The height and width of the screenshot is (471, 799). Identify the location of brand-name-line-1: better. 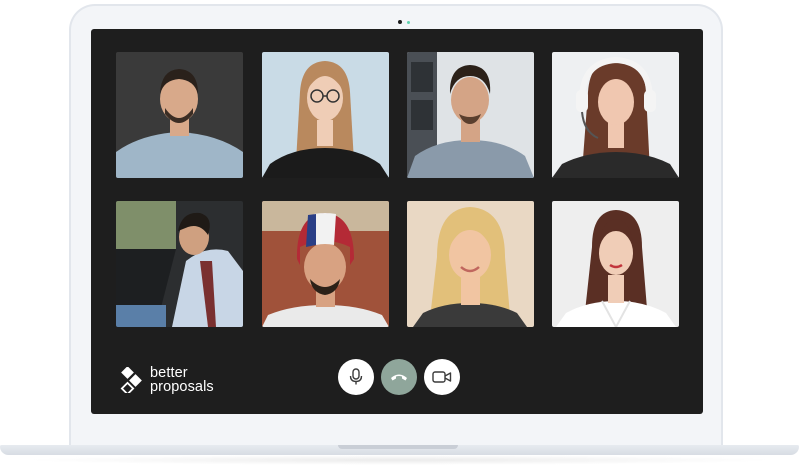
(169, 373).